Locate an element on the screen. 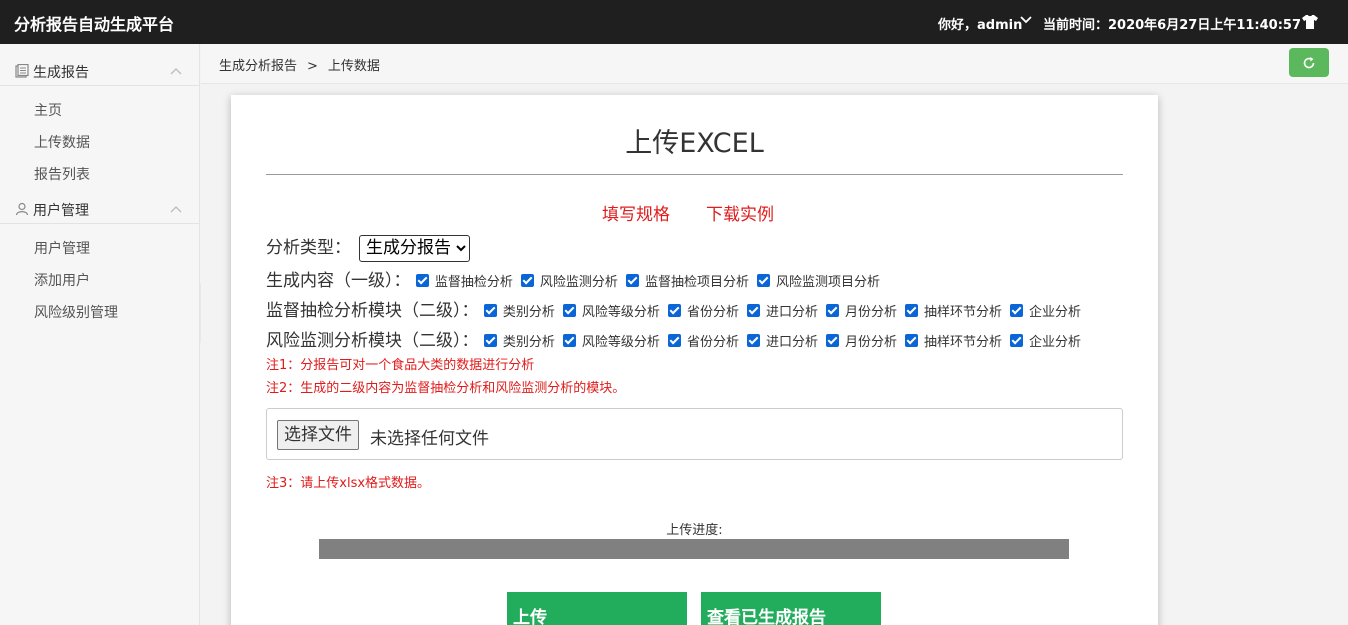 This screenshot has width=1348, height=625. analysis-type-select: 生成分报告 is located at coordinates (414, 248).